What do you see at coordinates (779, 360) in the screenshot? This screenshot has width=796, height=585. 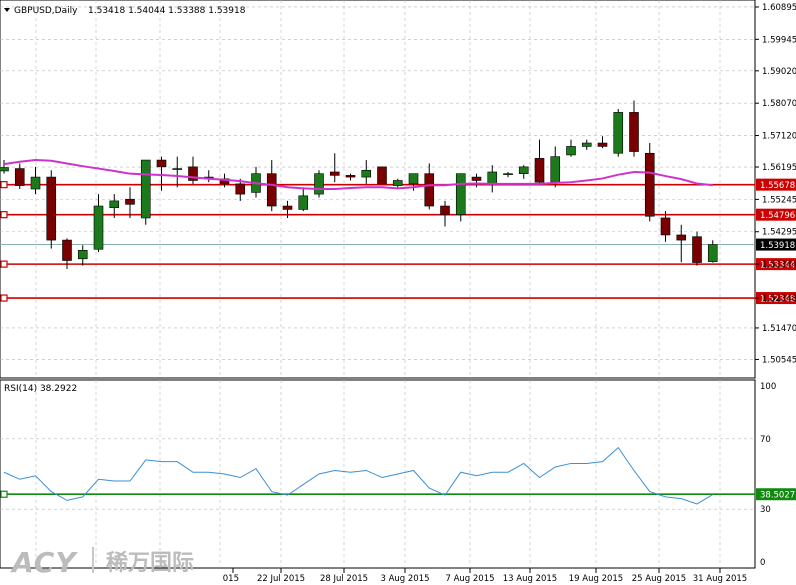 I see `price-tick-label: 1.50545` at bounding box center [779, 360].